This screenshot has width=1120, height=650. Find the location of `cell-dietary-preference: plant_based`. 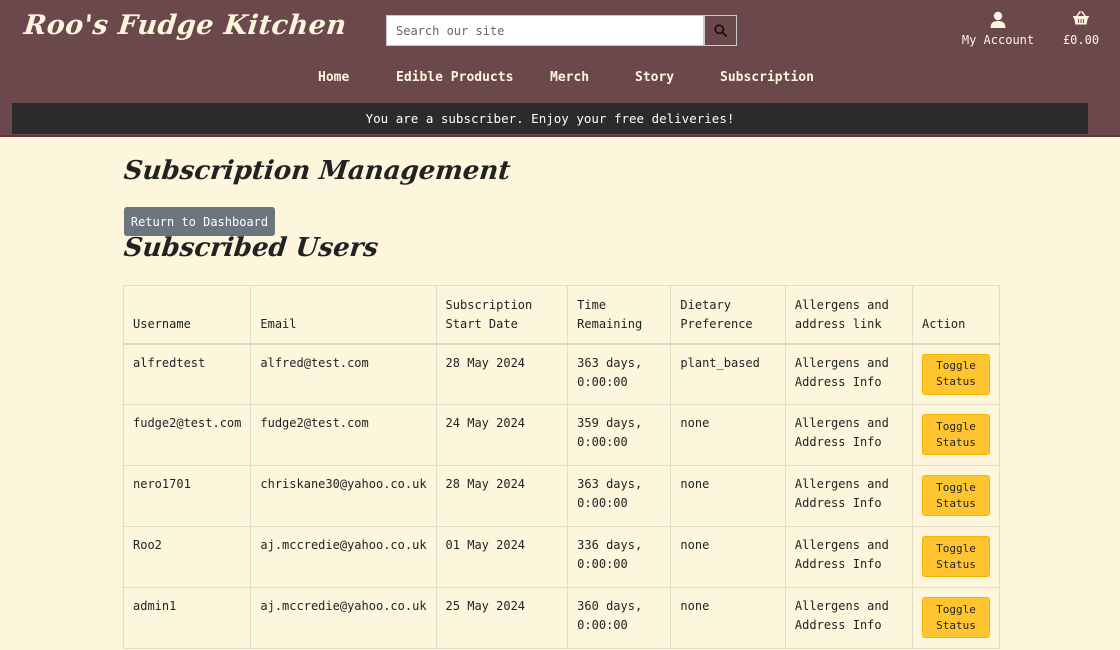

cell-dietary-preference: plant_based is located at coordinates (728, 374).